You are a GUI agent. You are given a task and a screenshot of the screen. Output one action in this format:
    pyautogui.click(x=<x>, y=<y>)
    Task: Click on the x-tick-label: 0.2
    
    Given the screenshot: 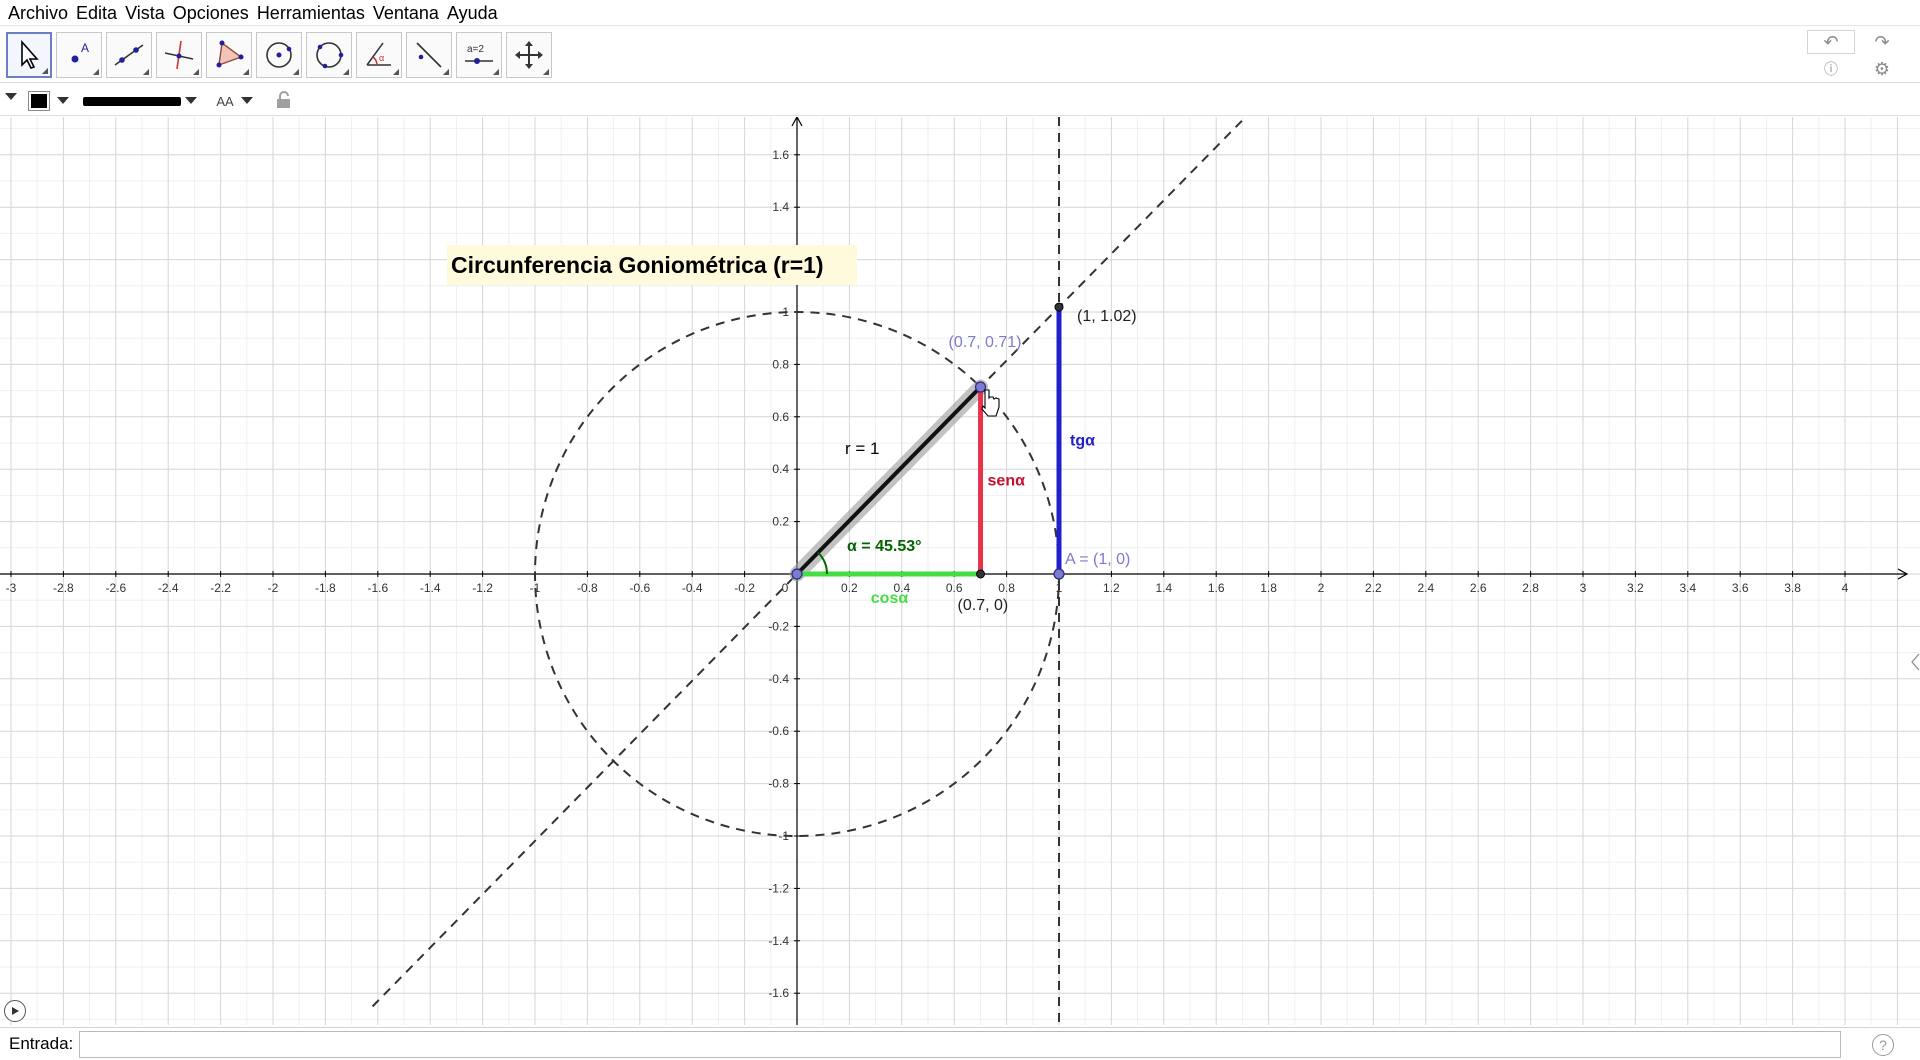 What is the action you would take?
    pyautogui.click(x=849, y=588)
    